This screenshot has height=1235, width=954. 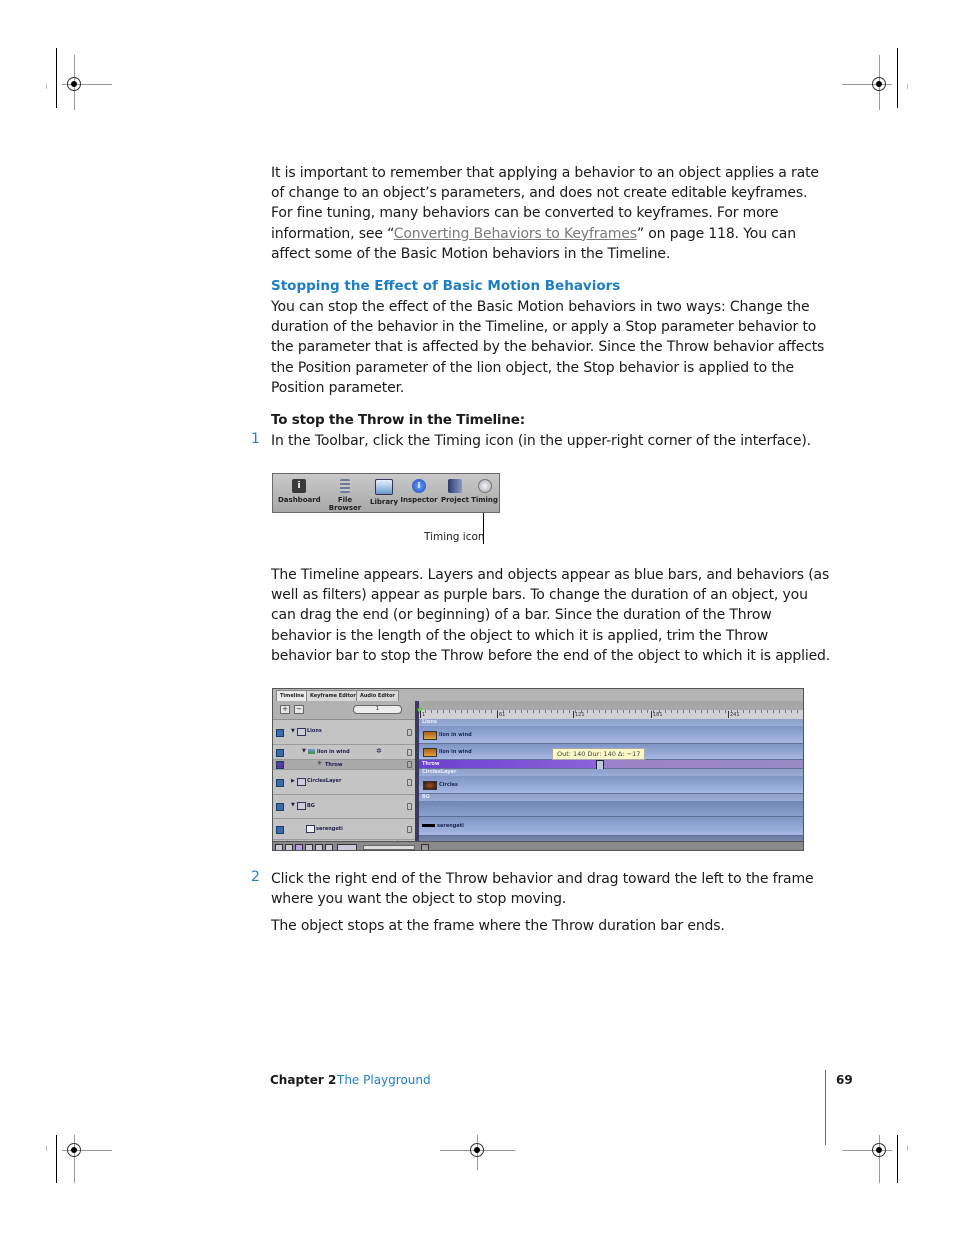 What do you see at coordinates (734, 714) in the screenshot?
I see `ruler-label: 241` at bounding box center [734, 714].